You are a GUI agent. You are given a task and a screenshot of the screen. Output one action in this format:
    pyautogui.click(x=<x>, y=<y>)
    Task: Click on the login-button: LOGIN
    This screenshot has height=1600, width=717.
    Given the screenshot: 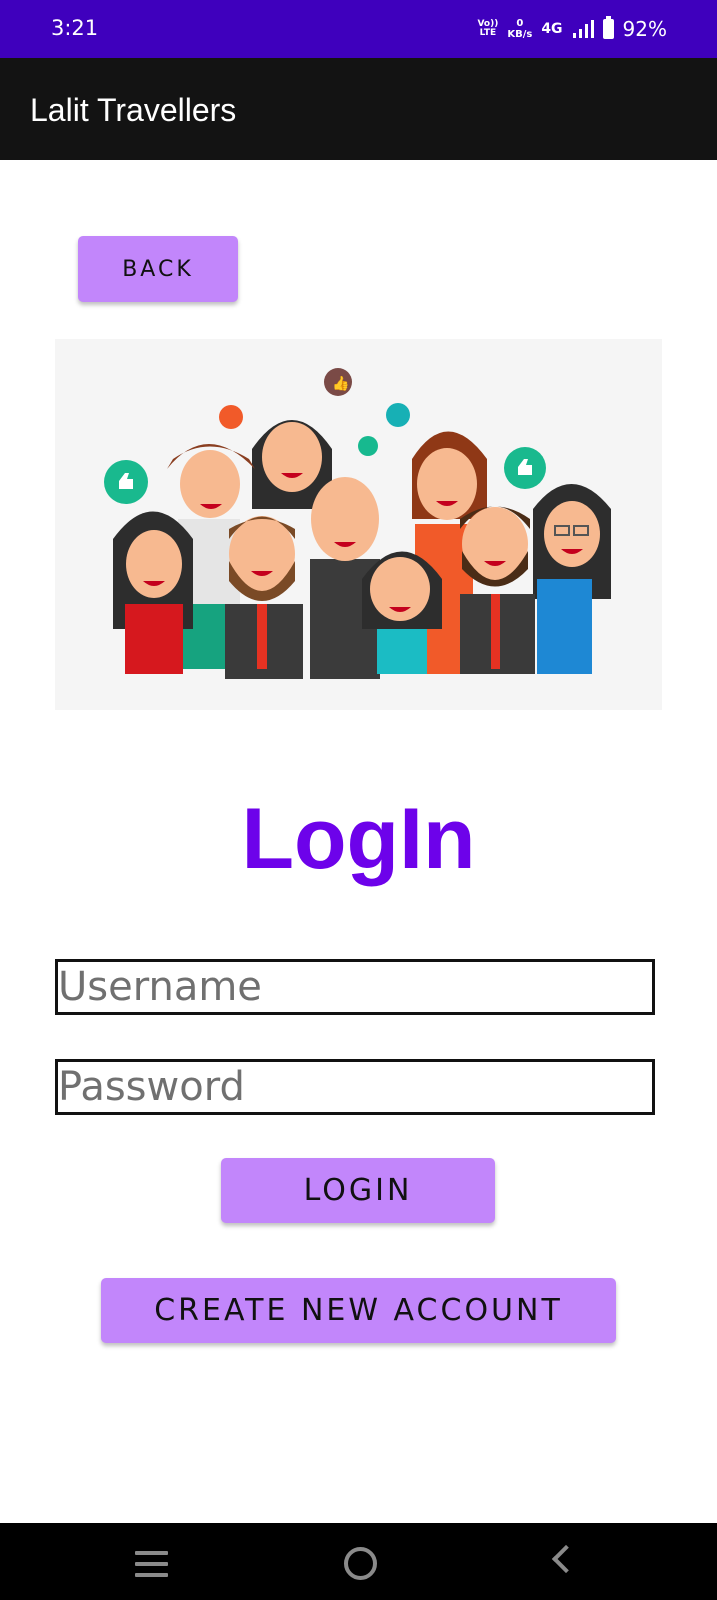 What is the action you would take?
    pyautogui.click(x=358, y=1190)
    